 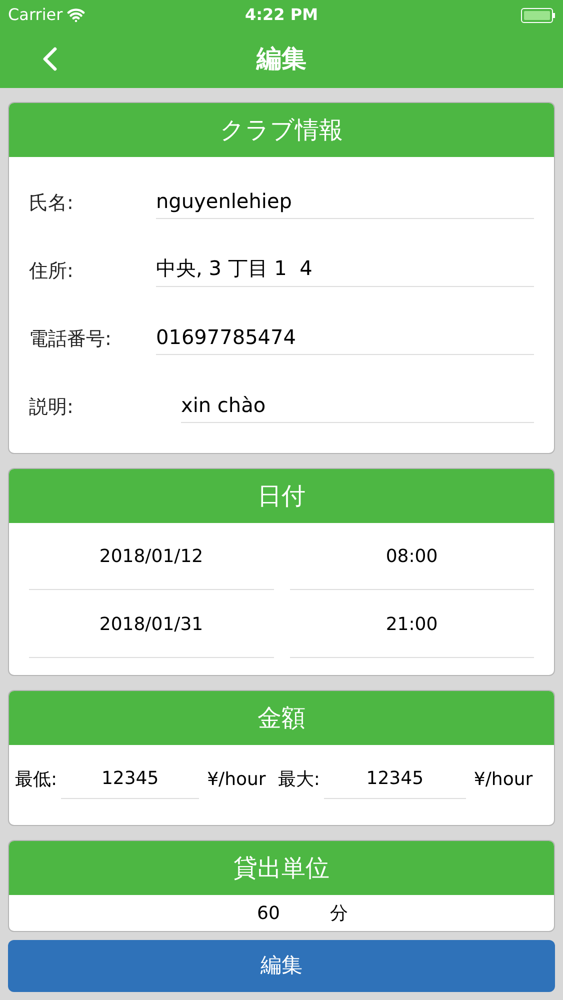 What do you see at coordinates (395, 779) in the screenshot?
I see `max-amount-field: 12345` at bounding box center [395, 779].